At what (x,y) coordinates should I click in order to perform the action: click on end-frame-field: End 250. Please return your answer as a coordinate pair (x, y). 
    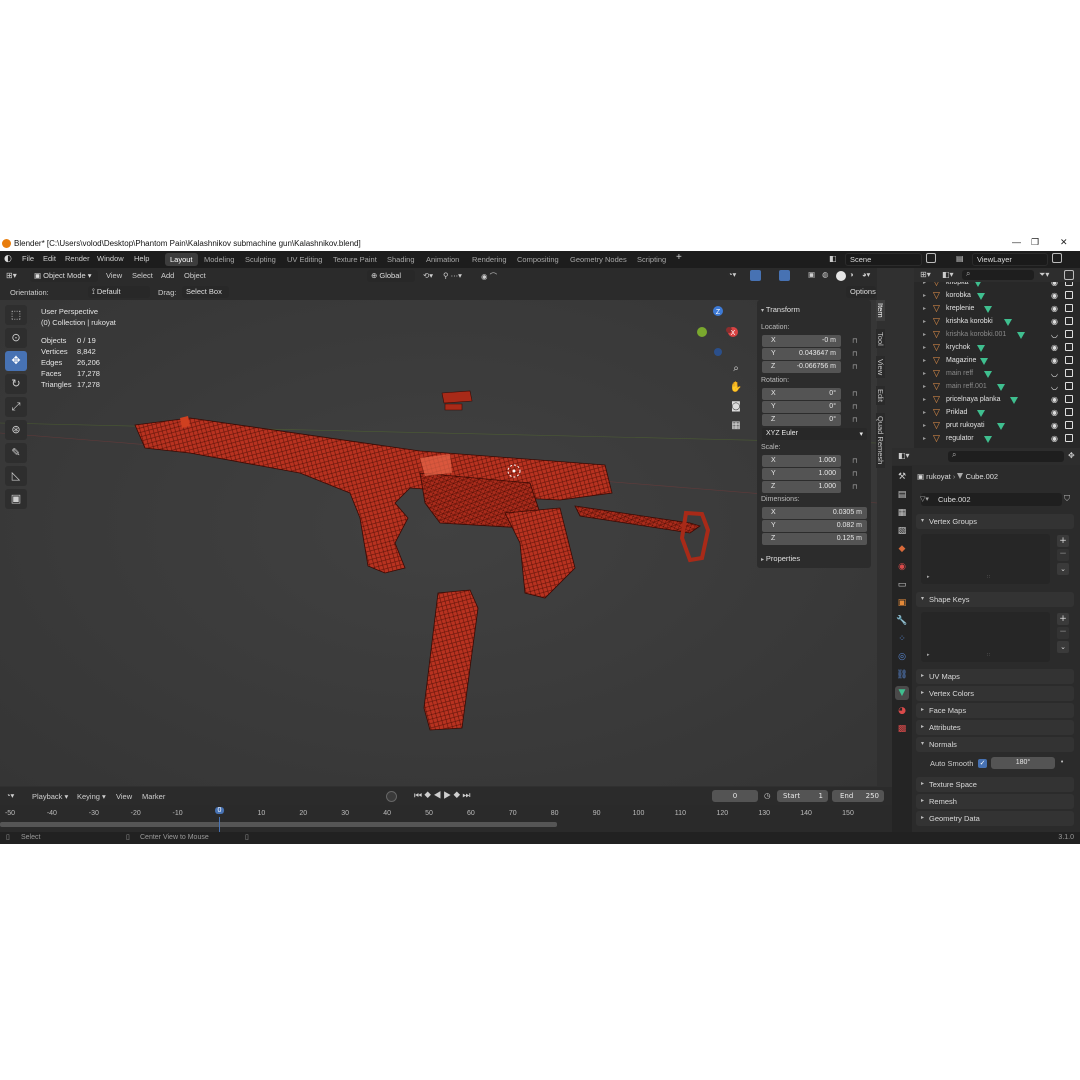
    Looking at the image, I should click on (858, 796).